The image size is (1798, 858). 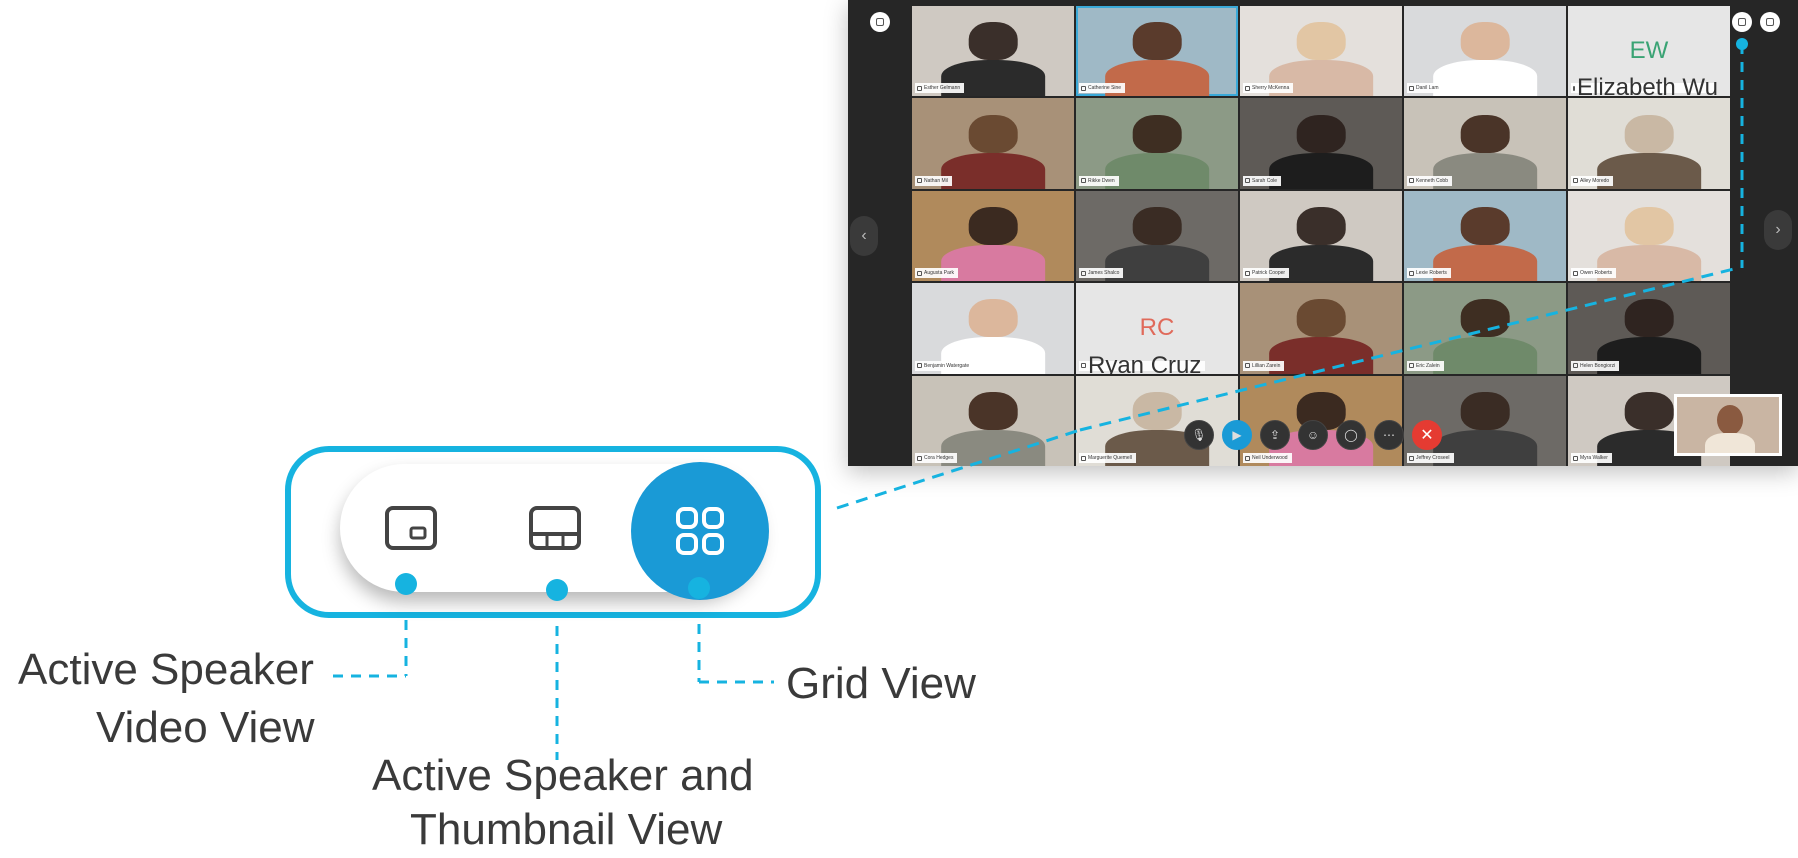 I want to click on meeting-controls: 🎙 ▶ ⇪ ☺ ◯ ⋯ ✕, so click(x=1313, y=435).